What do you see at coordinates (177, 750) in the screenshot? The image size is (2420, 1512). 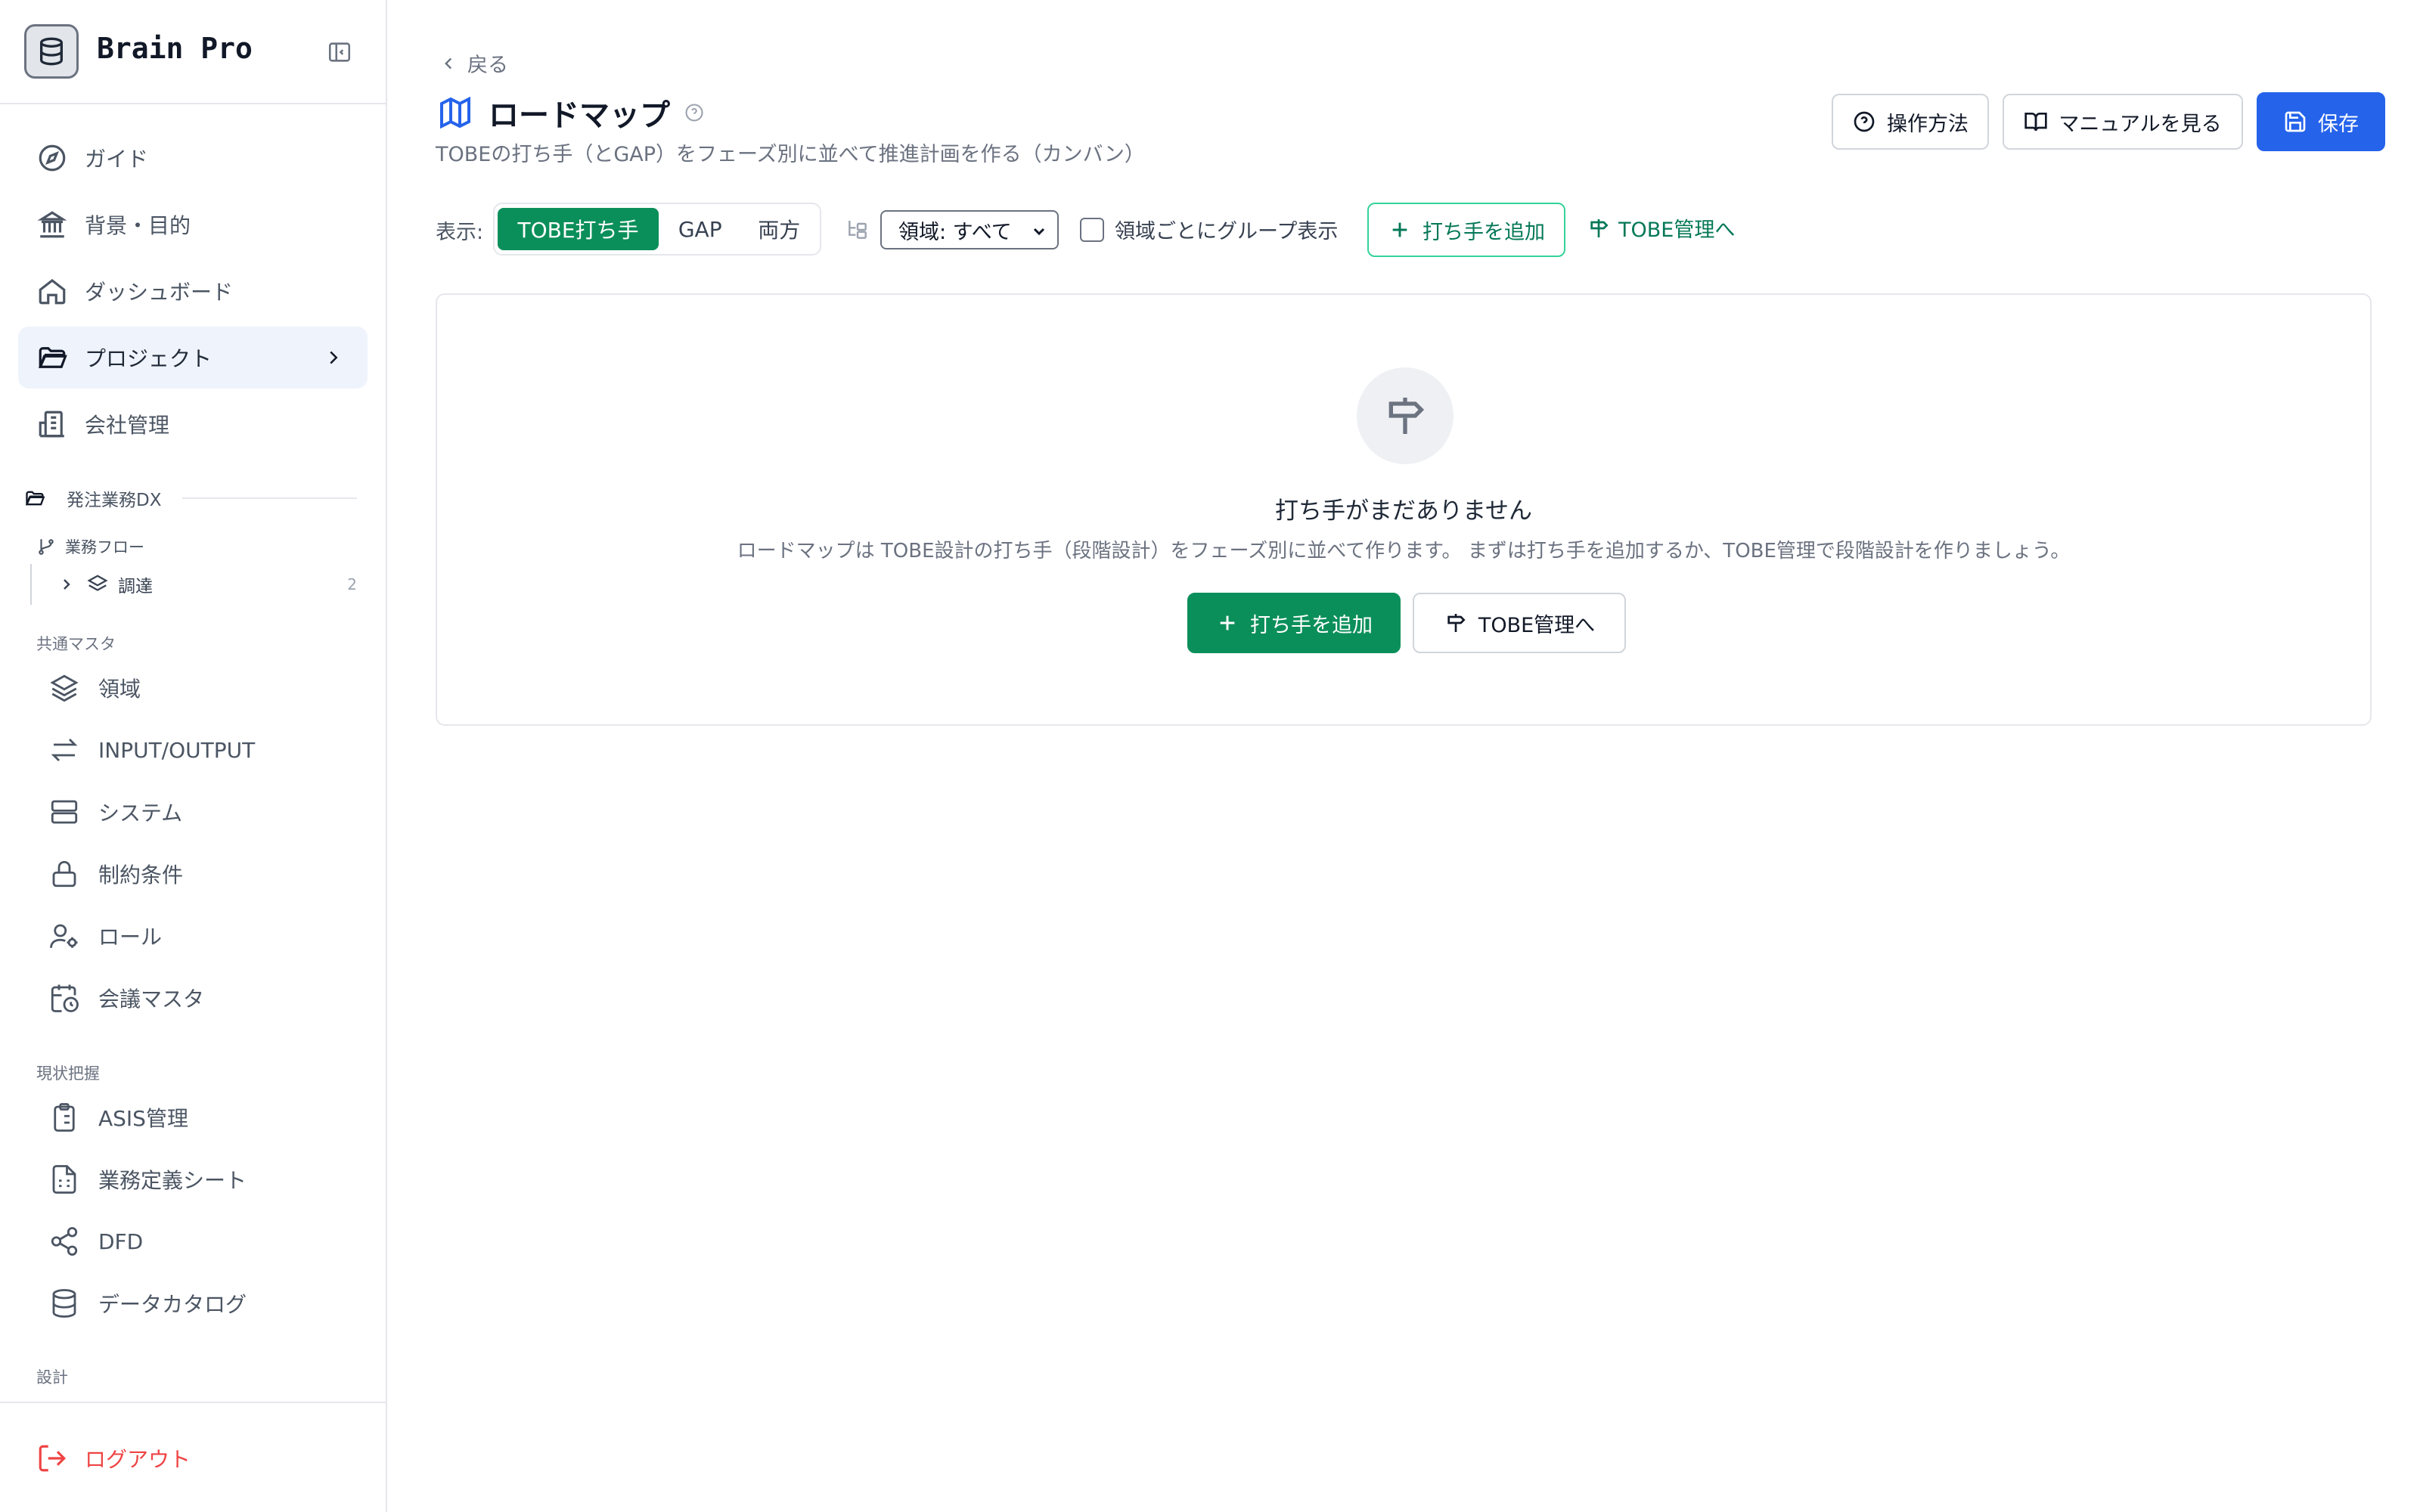 I see `sidebar-item-label: INPUT/OUTPUT` at bounding box center [177, 750].